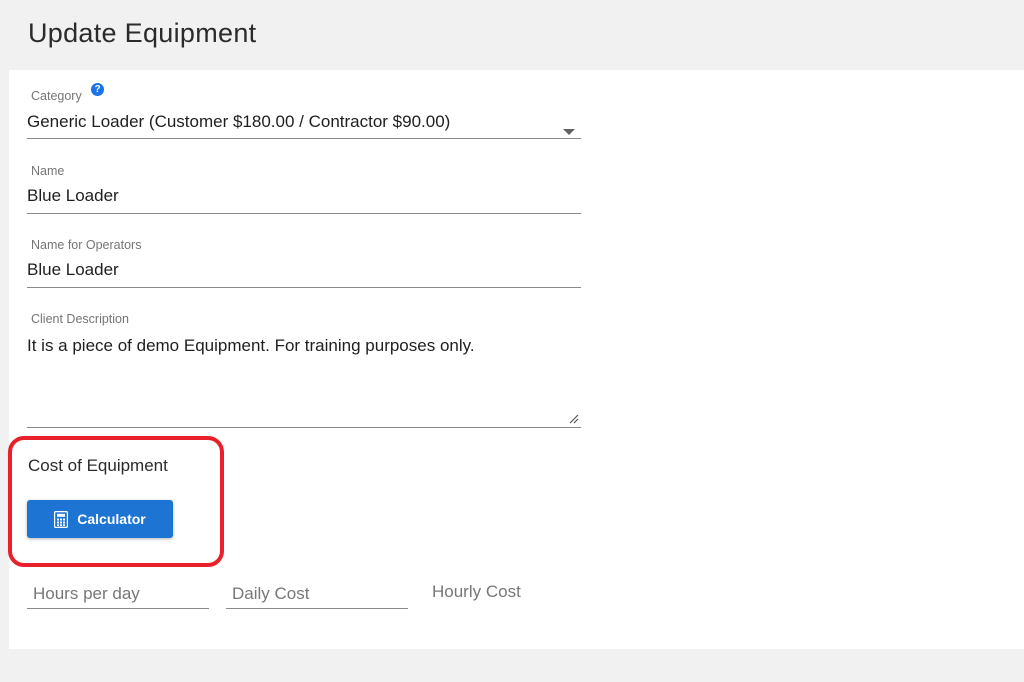  Describe the element at coordinates (80, 319) in the screenshot. I see `client-description-label: Client Description` at that location.